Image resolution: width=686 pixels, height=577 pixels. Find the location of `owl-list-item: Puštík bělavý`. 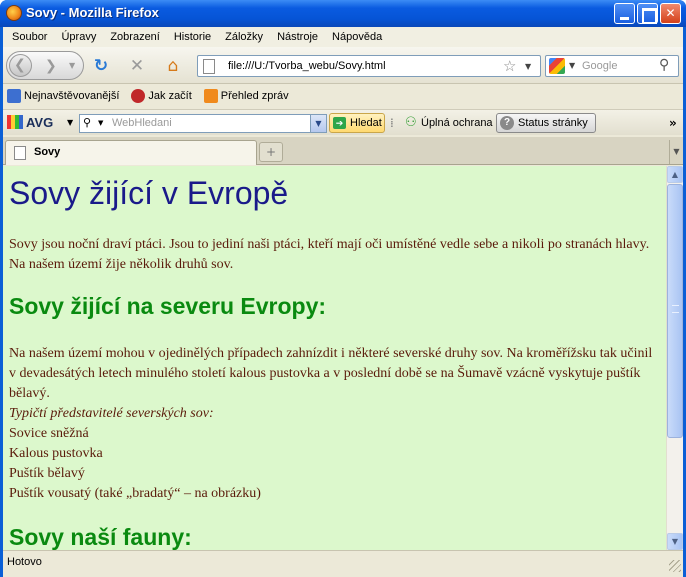

owl-list-item: Puštík bělavý is located at coordinates (47, 473).